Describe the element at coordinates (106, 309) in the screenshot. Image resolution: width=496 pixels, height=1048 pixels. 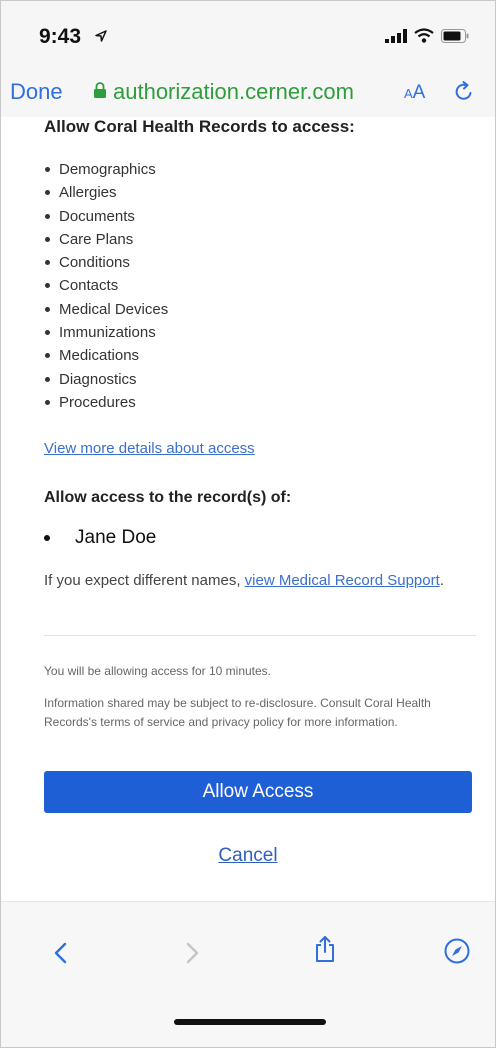
I see `list-item: Medical Devices` at that location.